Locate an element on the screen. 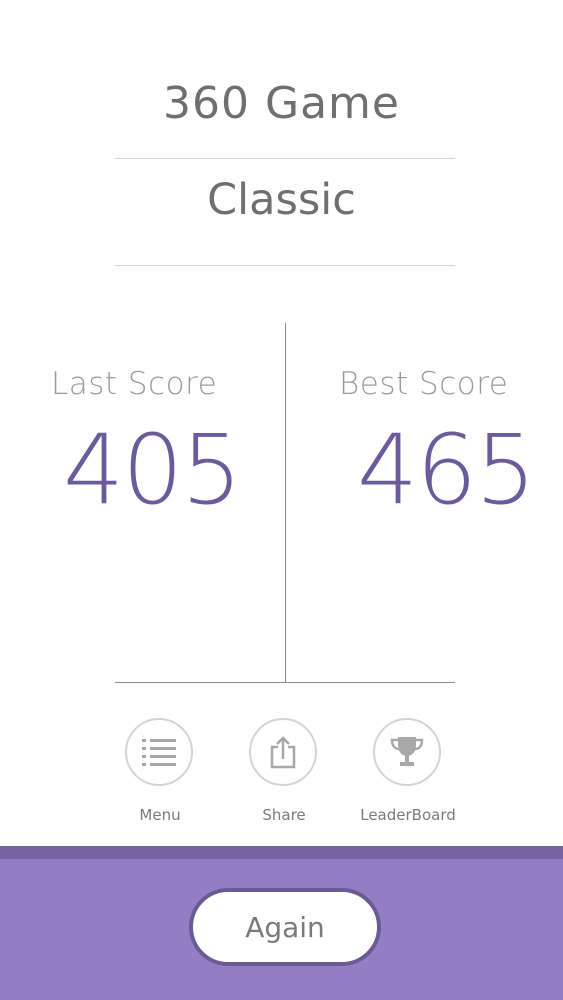  score-separator-vertical is located at coordinates (285, 503).